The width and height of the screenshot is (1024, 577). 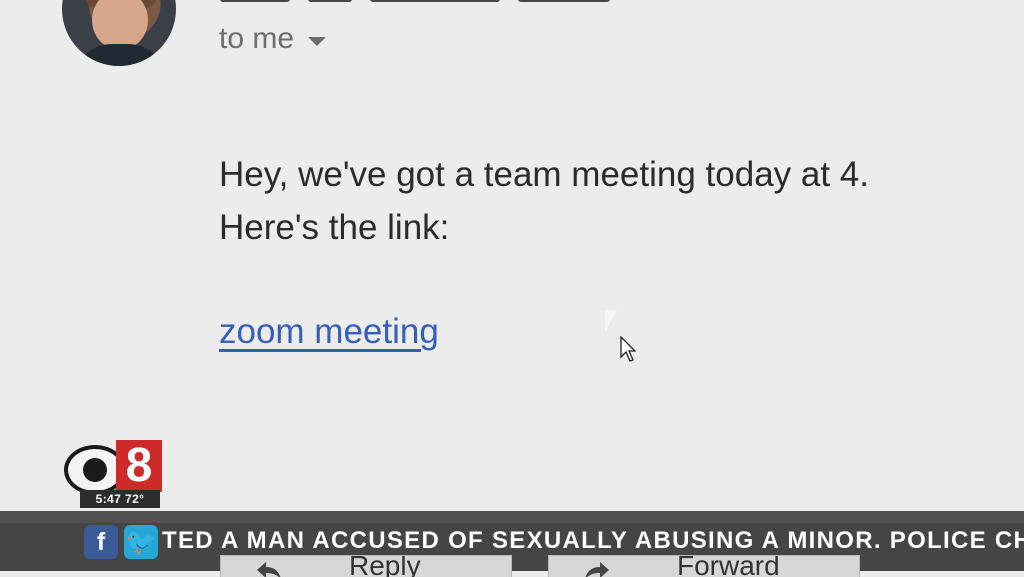 I want to click on station-number: 8, so click(x=139, y=466).